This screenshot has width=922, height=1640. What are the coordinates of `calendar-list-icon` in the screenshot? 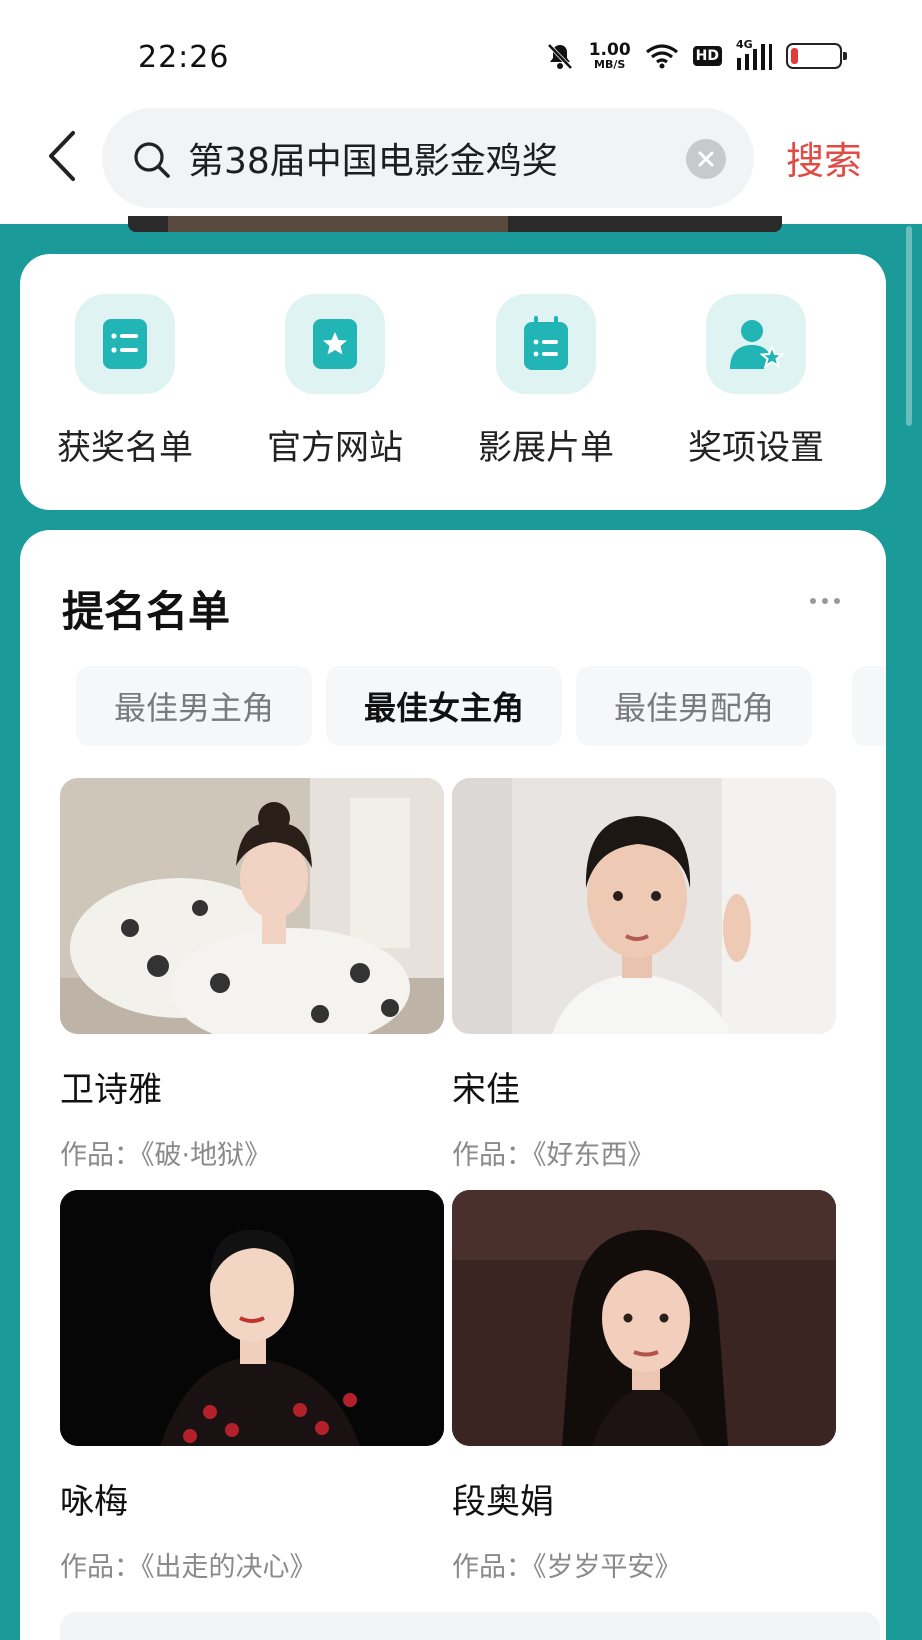 It's located at (546, 344).